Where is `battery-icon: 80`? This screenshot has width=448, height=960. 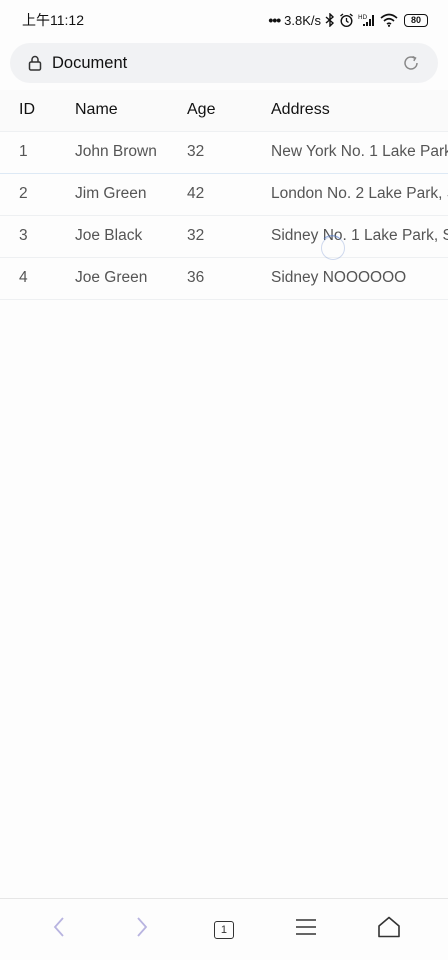
battery-icon: 80 is located at coordinates (416, 20).